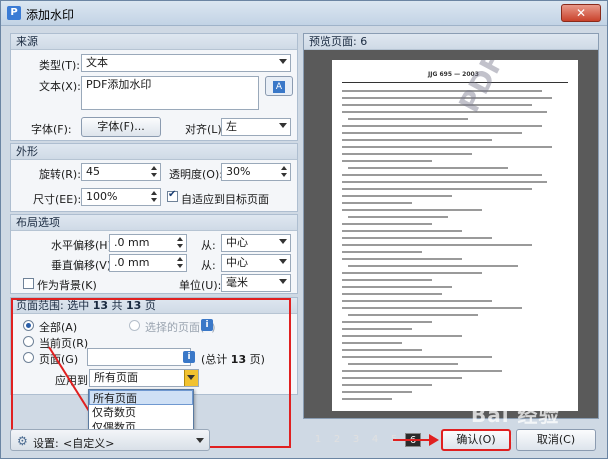  Describe the element at coordinates (231, 126) in the screenshot. I see `align-value: 左` at that location.